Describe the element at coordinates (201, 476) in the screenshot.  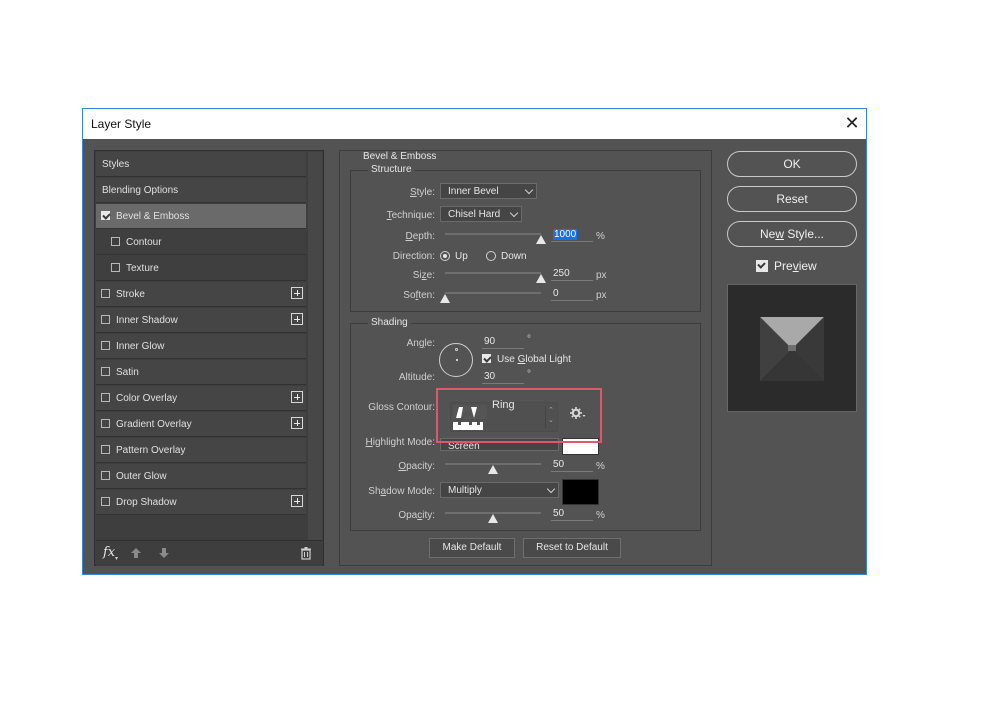
I see `style-item-outer-glow: Outer Glow` at that location.